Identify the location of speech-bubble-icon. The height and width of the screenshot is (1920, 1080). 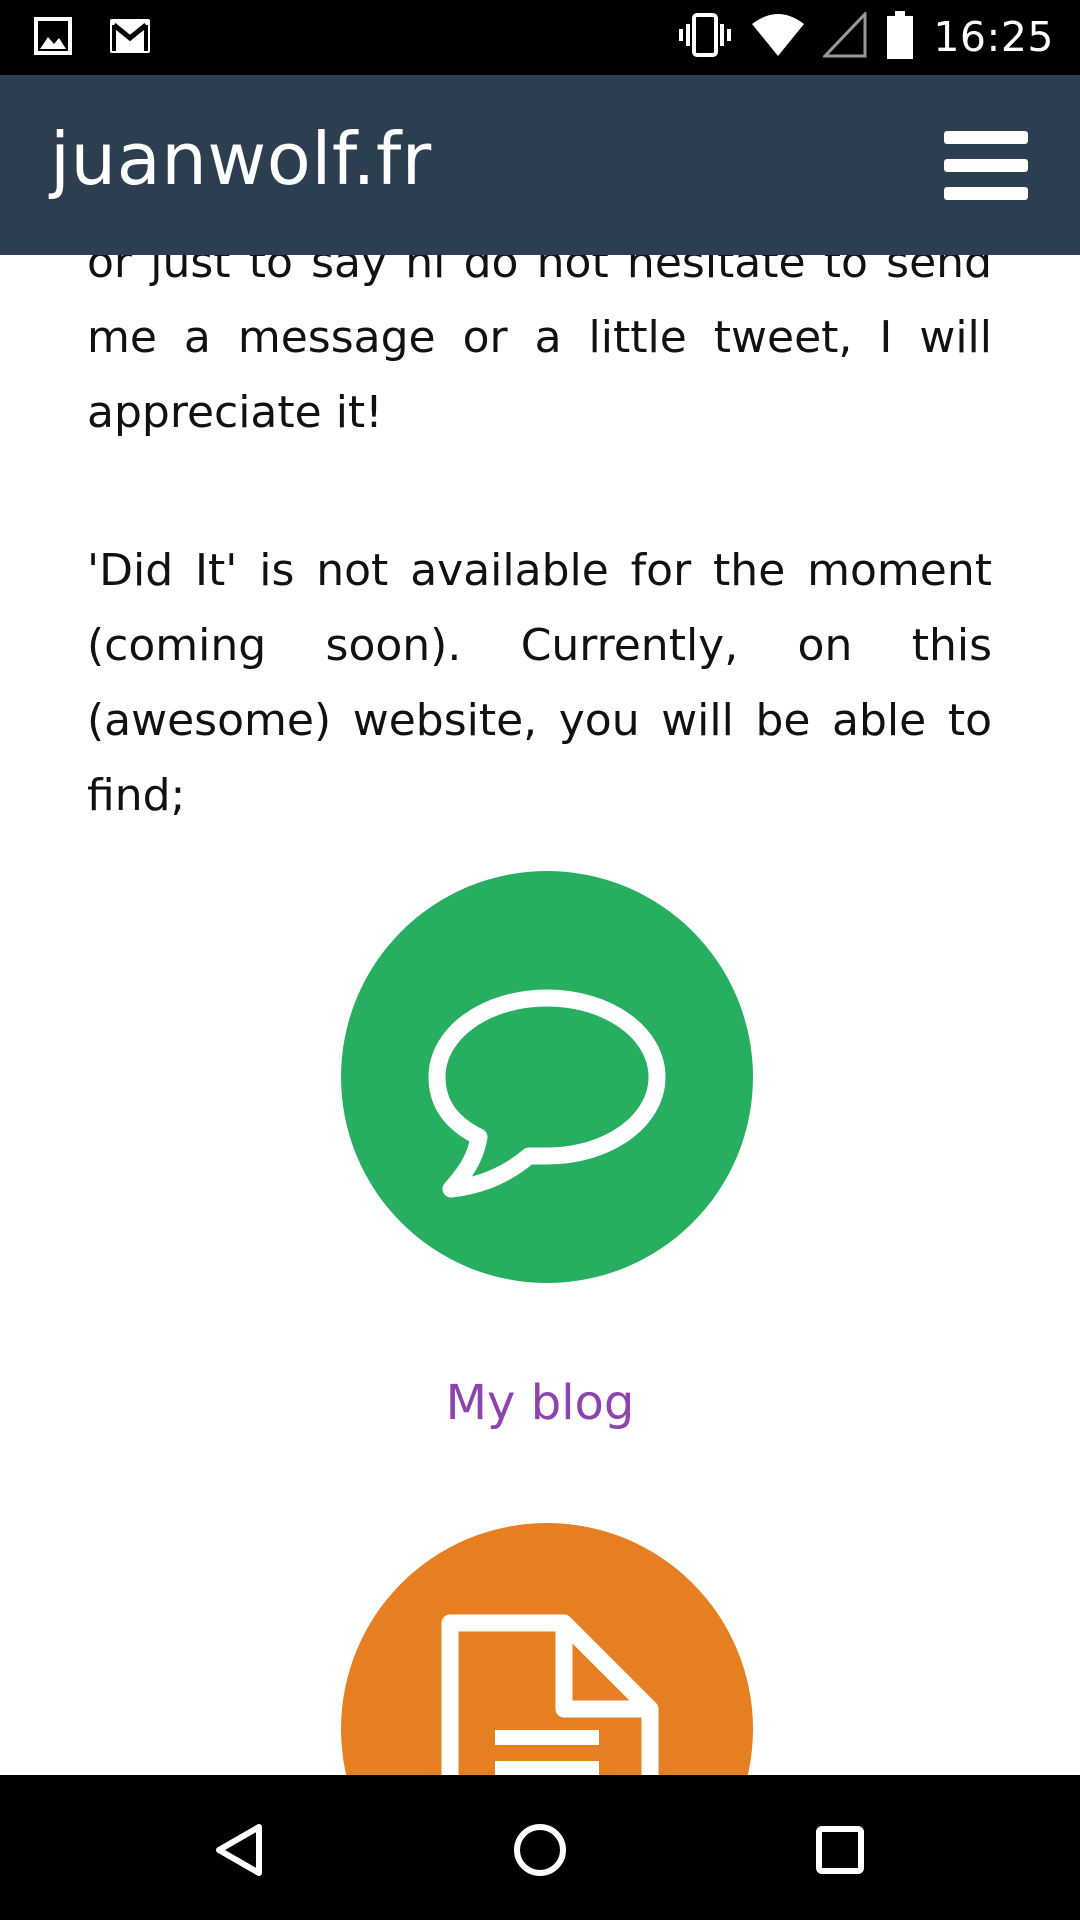
(547, 1138).